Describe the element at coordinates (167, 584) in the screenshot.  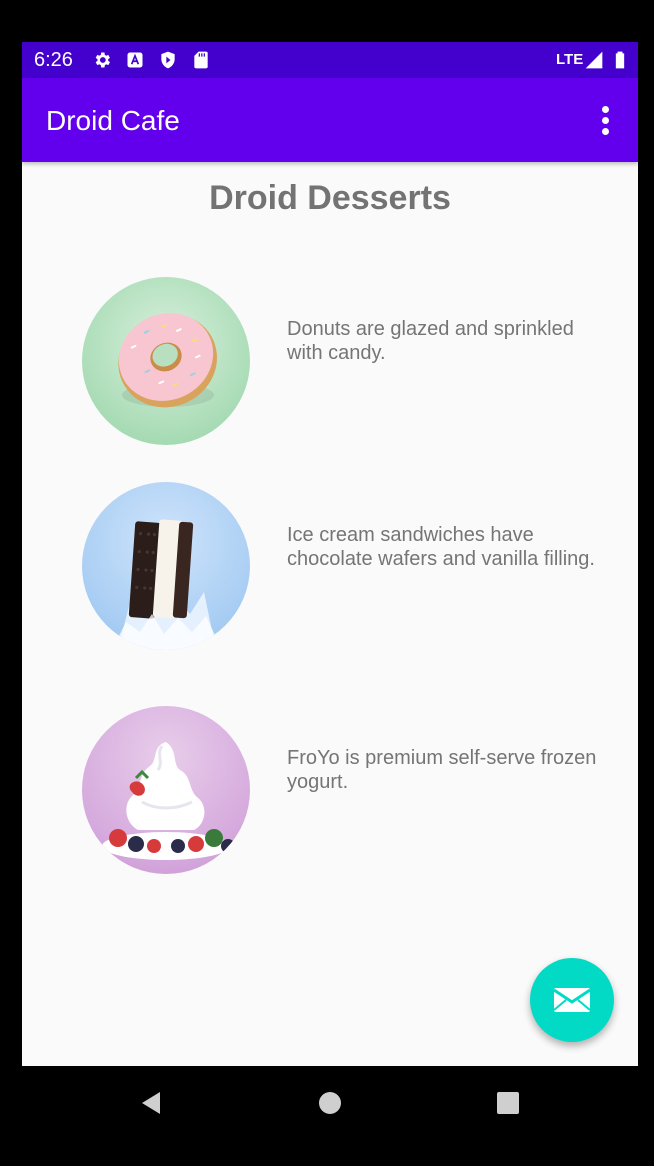
I see `ice-cream-sandwich-illustration` at that location.